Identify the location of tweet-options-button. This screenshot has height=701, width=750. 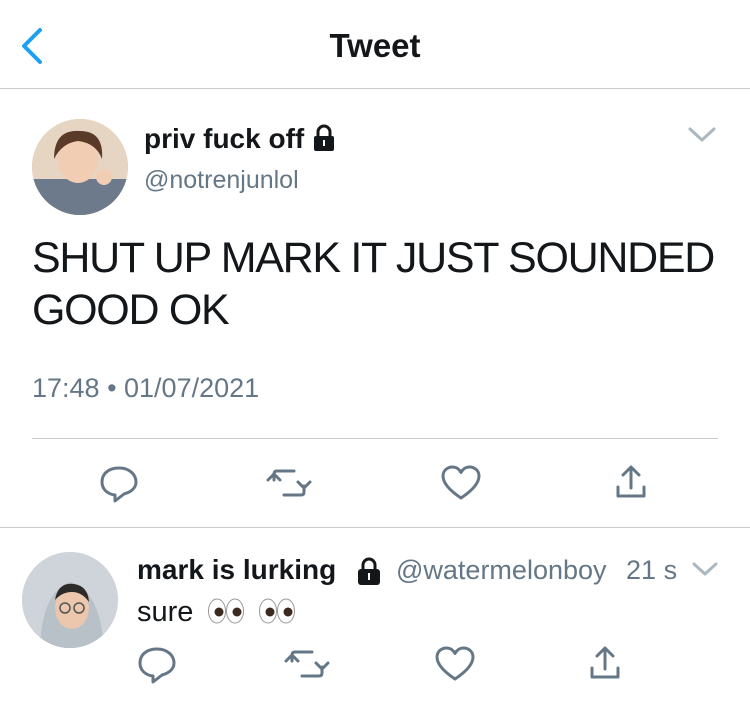
(702, 135).